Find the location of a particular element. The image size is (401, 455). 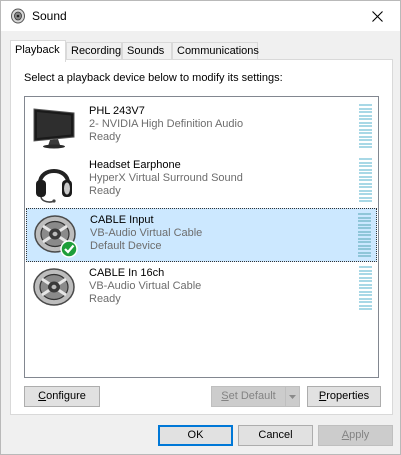

device-name: CABLE In 16ch is located at coordinates (127, 273).